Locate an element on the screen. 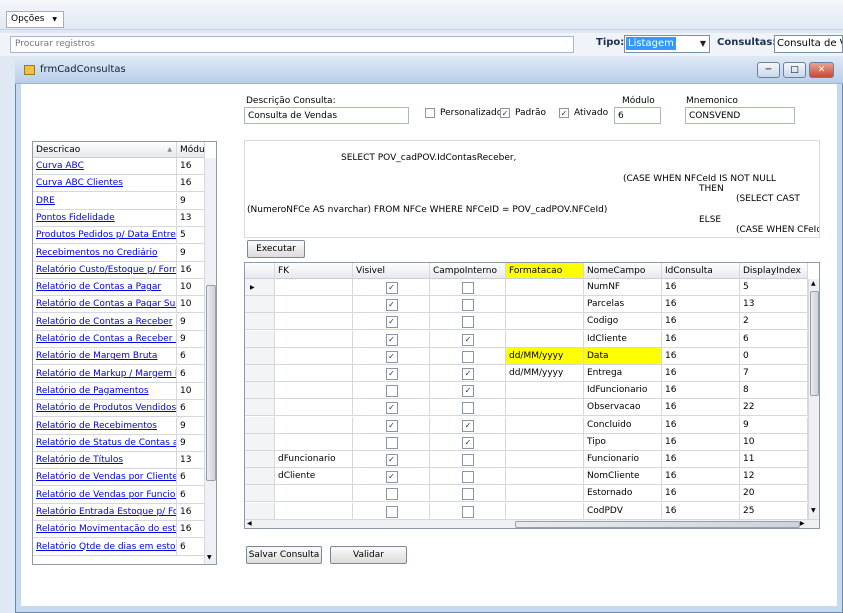 Image resolution: width=843 pixels, height=613 pixels. minimize-button: ─ is located at coordinates (768, 70).